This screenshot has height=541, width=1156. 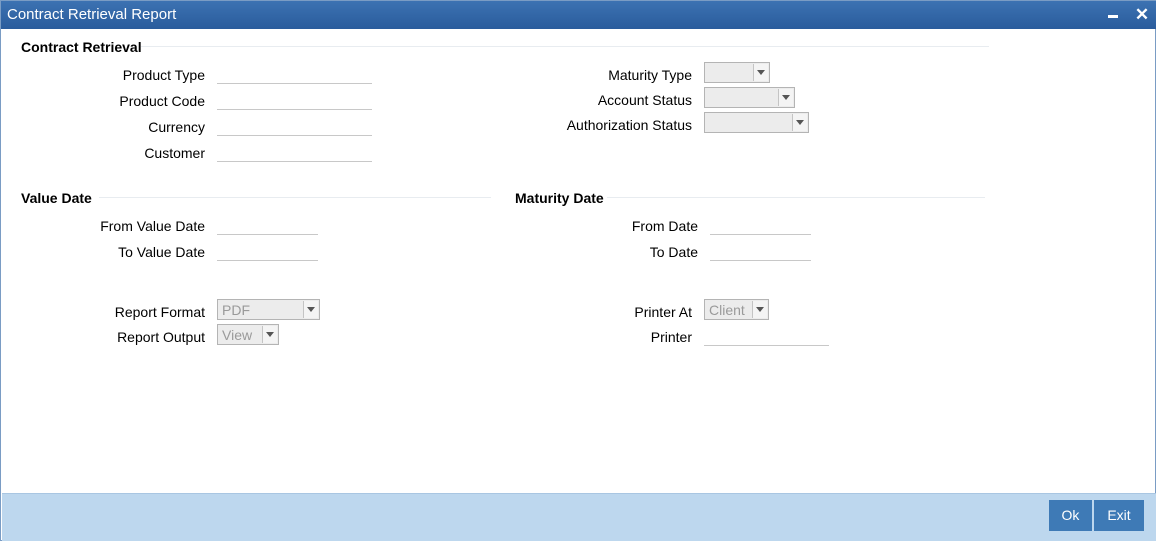 I want to click on report-output-label: Report Output, so click(x=161, y=337).